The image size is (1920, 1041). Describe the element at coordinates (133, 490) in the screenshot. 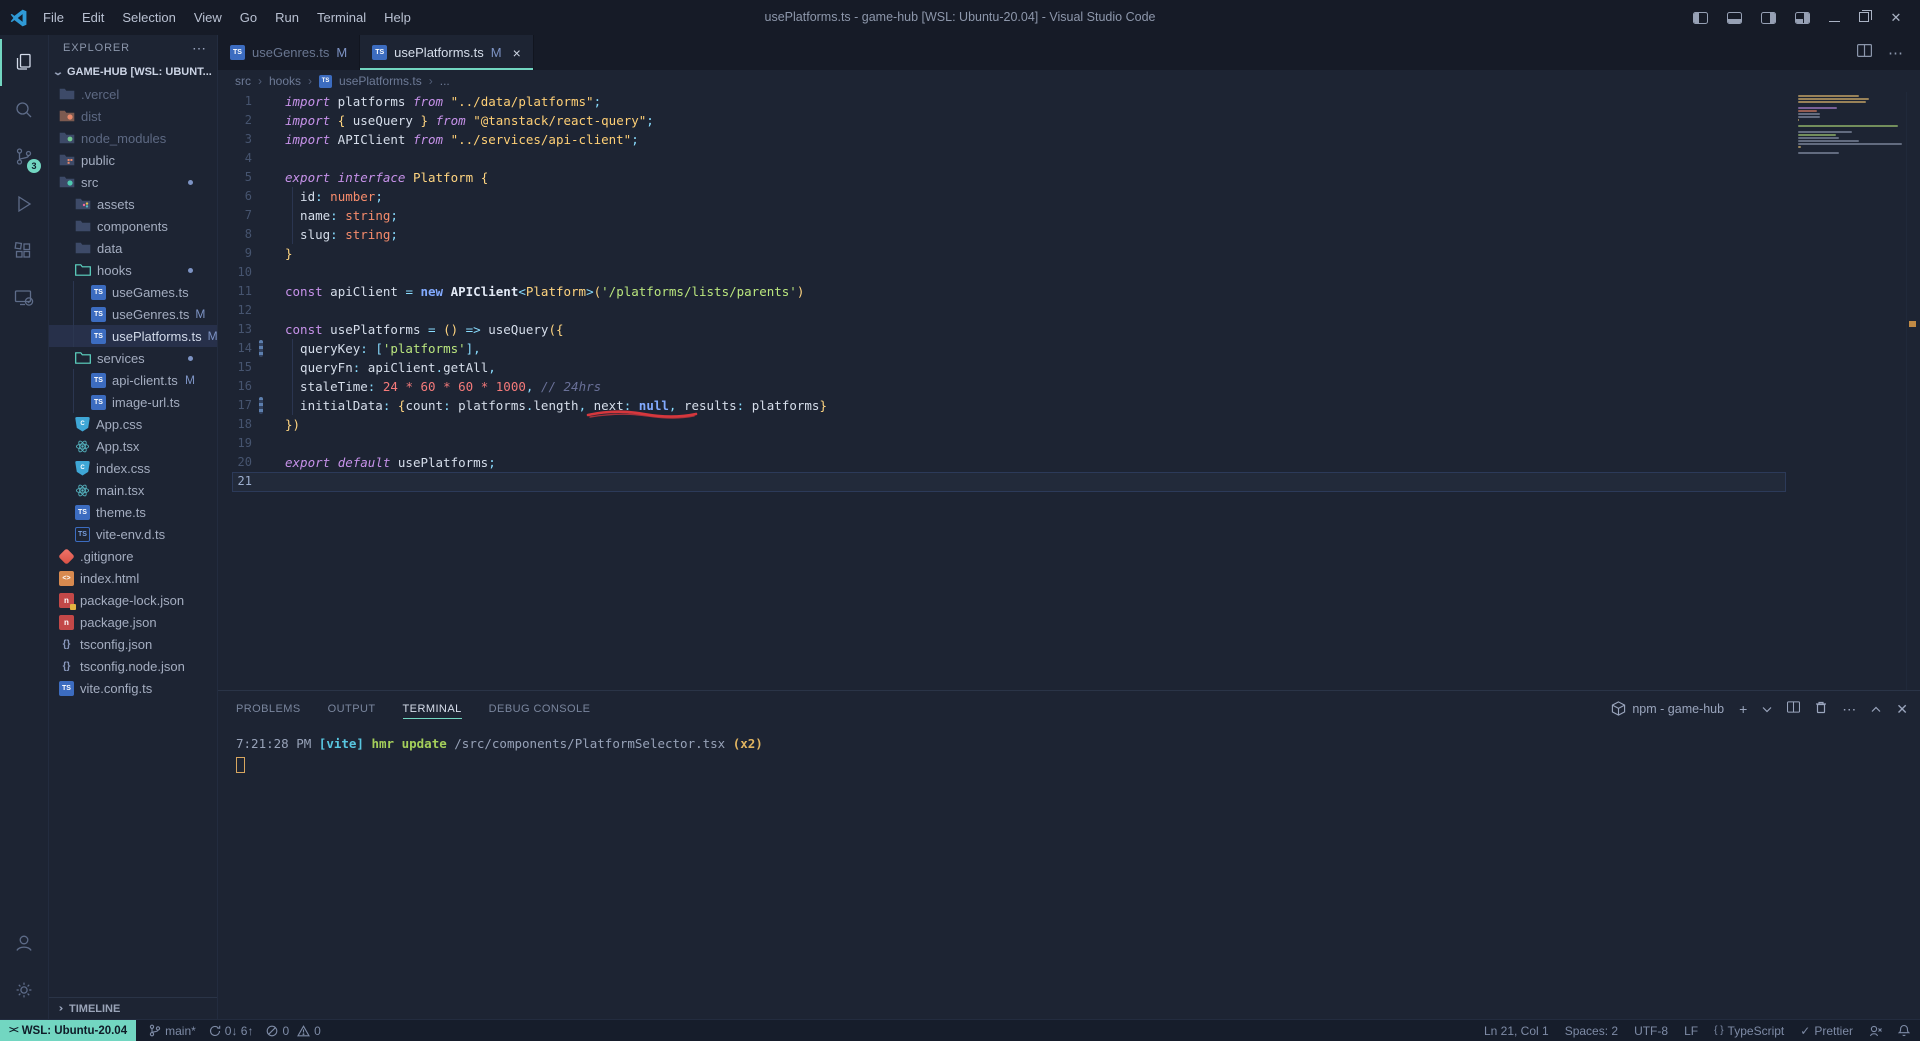

I see `tree-file-main-tsx: main.tsx` at that location.